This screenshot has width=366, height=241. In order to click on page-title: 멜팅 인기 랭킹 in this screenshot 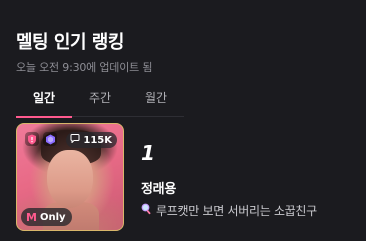, I will do `click(70, 42)`.